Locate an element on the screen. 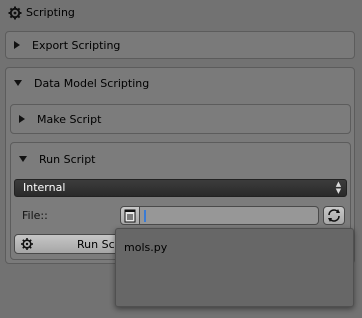 The image size is (362, 318). updown-arrows-icon: ▲ ▼ is located at coordinates (338, 187).